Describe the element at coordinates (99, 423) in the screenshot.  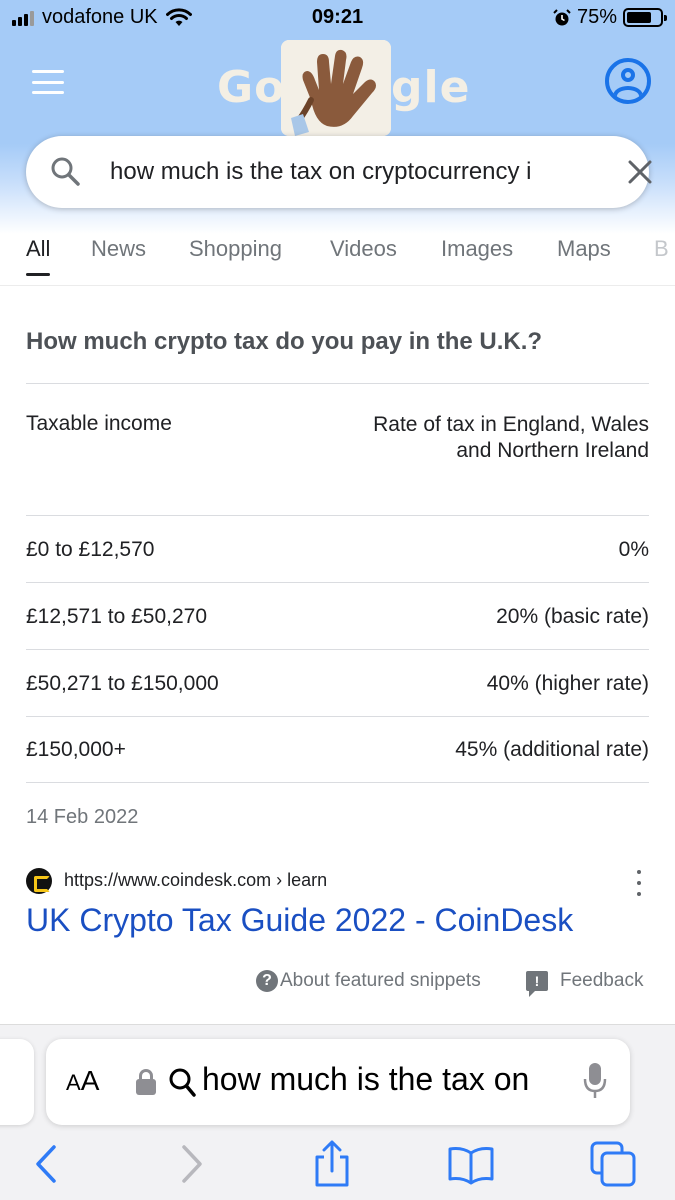
I see `table-header-income: Taxable income` at that location.